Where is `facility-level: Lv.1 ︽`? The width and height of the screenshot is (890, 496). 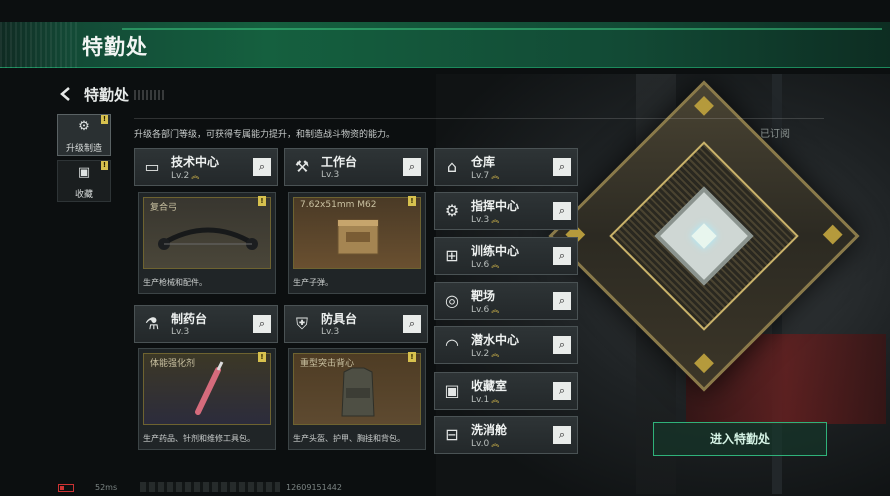 facility-level: Lv.1 ︽ is located at coordinates (485, 400).